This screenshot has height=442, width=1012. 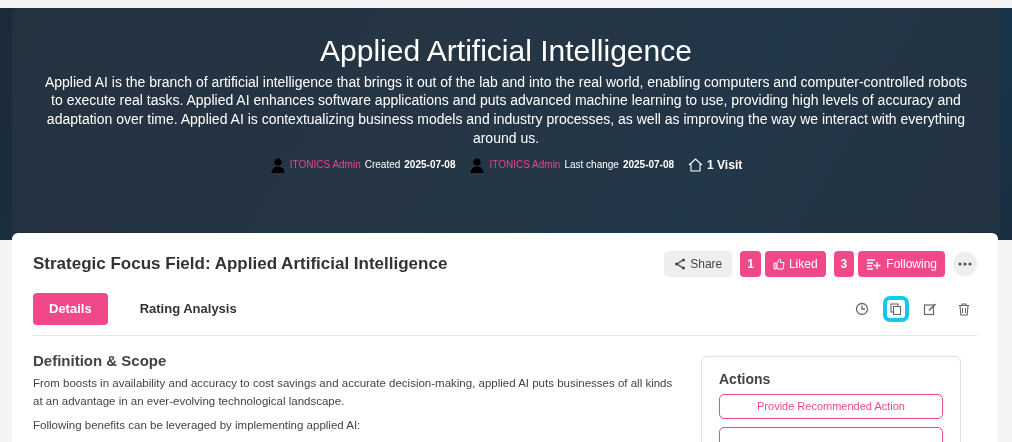 What do you see at coordinates (698, 264) in the screenshot?
I see `share-button: Share` at bounding box center [698, 264].